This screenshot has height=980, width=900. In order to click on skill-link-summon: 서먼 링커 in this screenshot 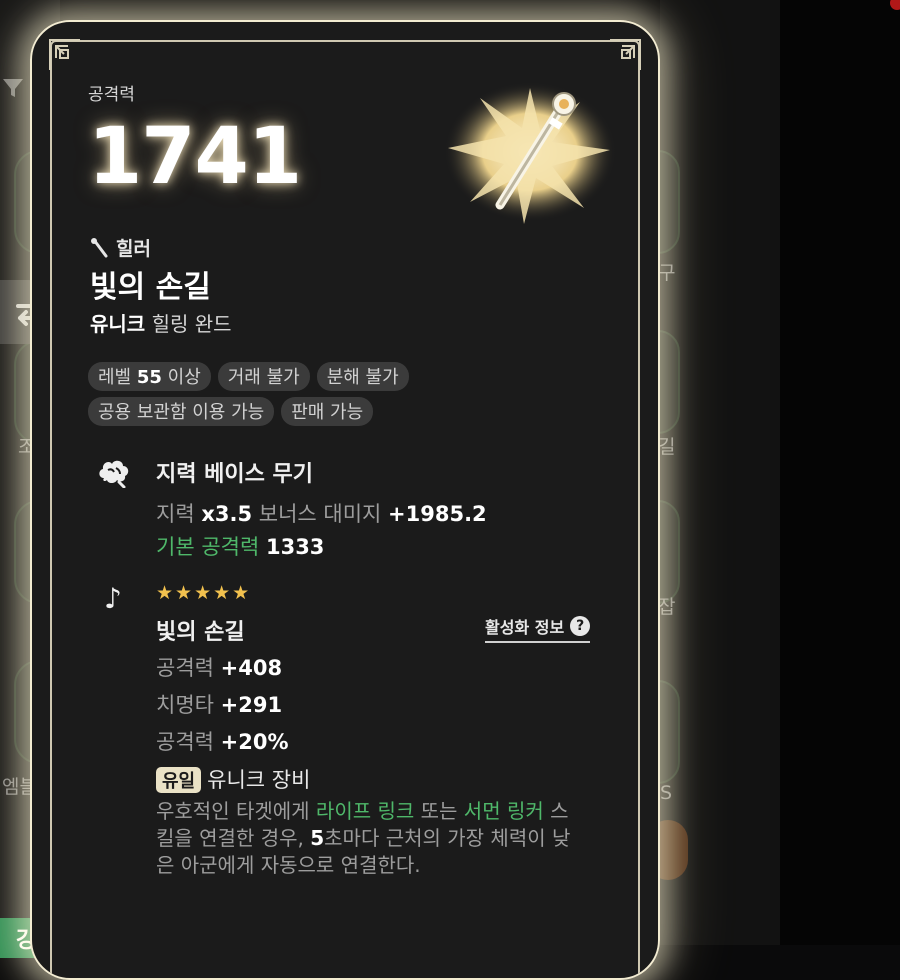, I will do `click(503, 811)`.